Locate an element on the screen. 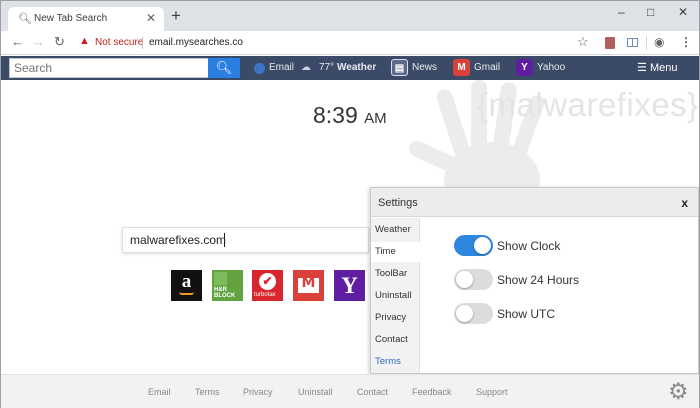 The image size is (700, 408). settings-tab-weather: Weather is located at coordinates (395, 230).